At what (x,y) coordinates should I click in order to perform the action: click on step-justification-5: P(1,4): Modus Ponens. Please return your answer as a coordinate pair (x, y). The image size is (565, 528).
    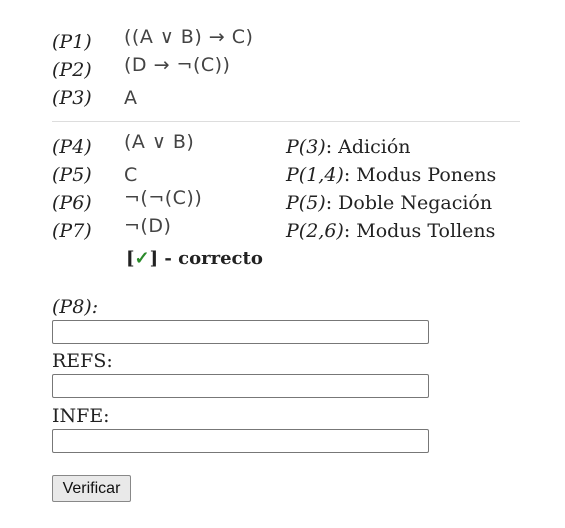
    Looking at the image, I should click on (391, 175).